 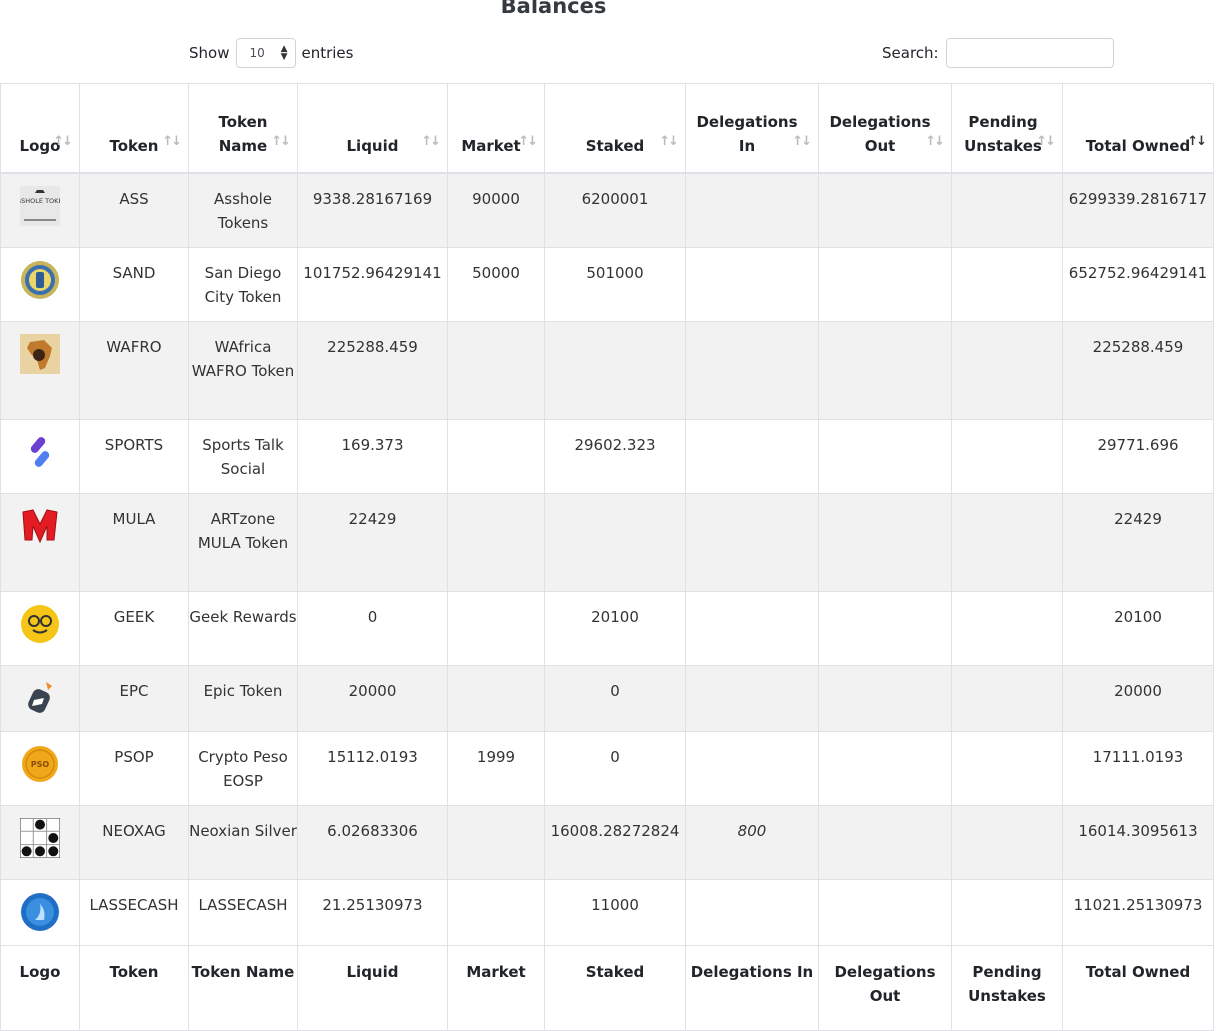 I want to click on page-length-select: 10 ▲ ▼, so click(x=266, y=53).